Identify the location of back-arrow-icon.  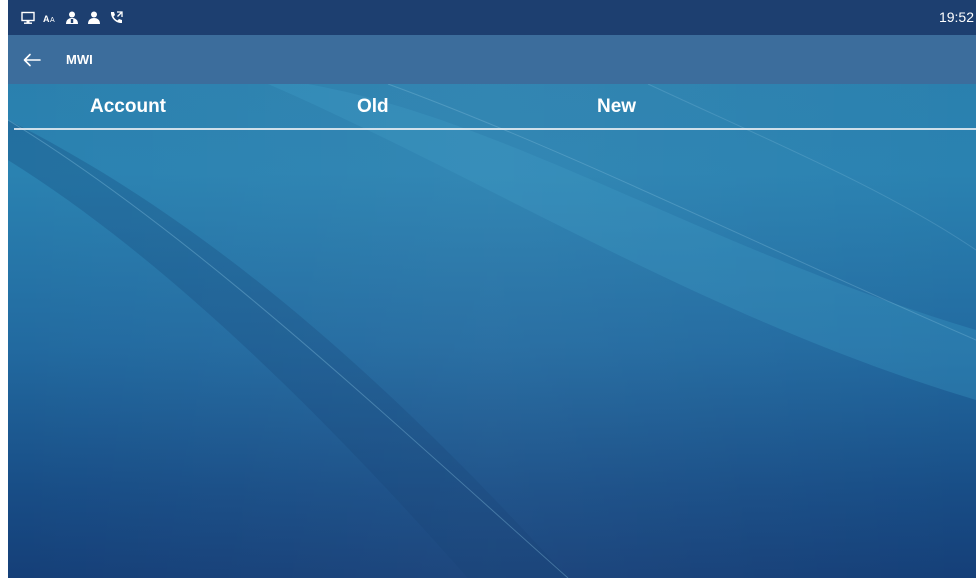
(32, 59).